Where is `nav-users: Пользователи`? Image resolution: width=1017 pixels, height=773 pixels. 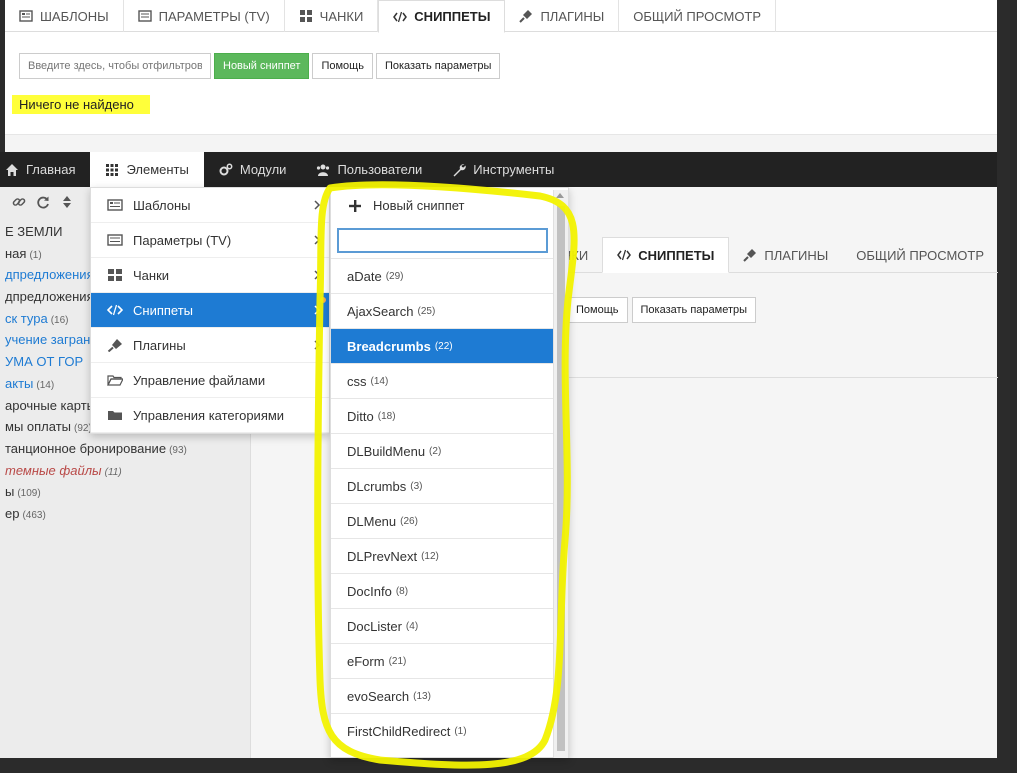
nav-users: Пользователи is located at coordinates (369, 169).